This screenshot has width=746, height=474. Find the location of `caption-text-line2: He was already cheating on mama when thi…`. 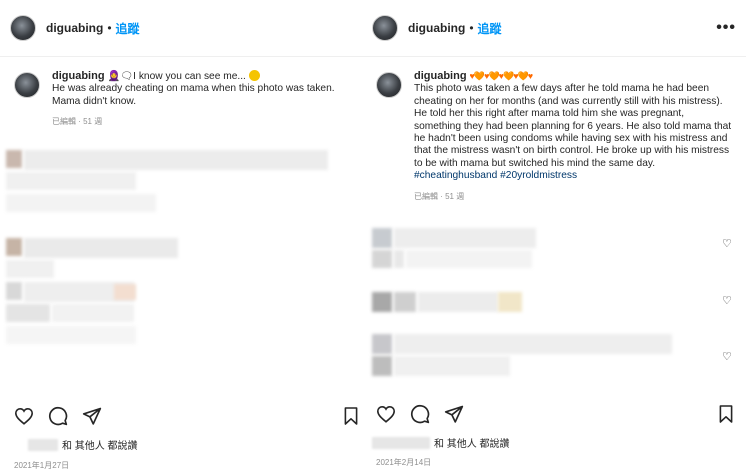

caption-text-line2: He was already cheating on mama when thi… is located at coordinates (193, 95).